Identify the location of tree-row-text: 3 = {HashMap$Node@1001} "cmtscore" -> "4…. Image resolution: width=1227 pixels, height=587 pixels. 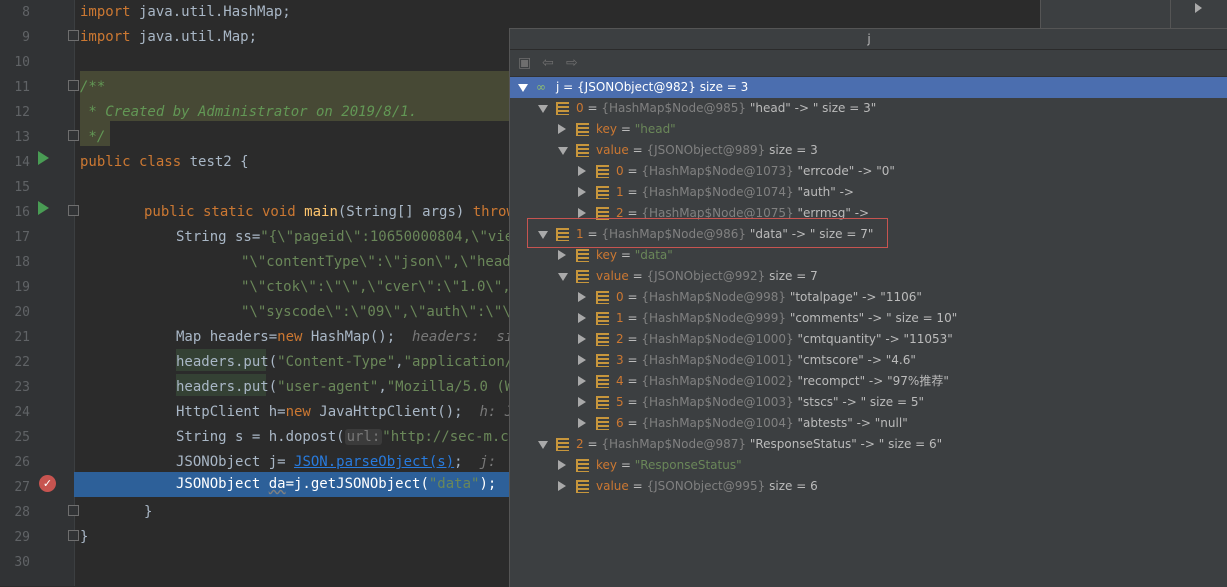
(766, 360).